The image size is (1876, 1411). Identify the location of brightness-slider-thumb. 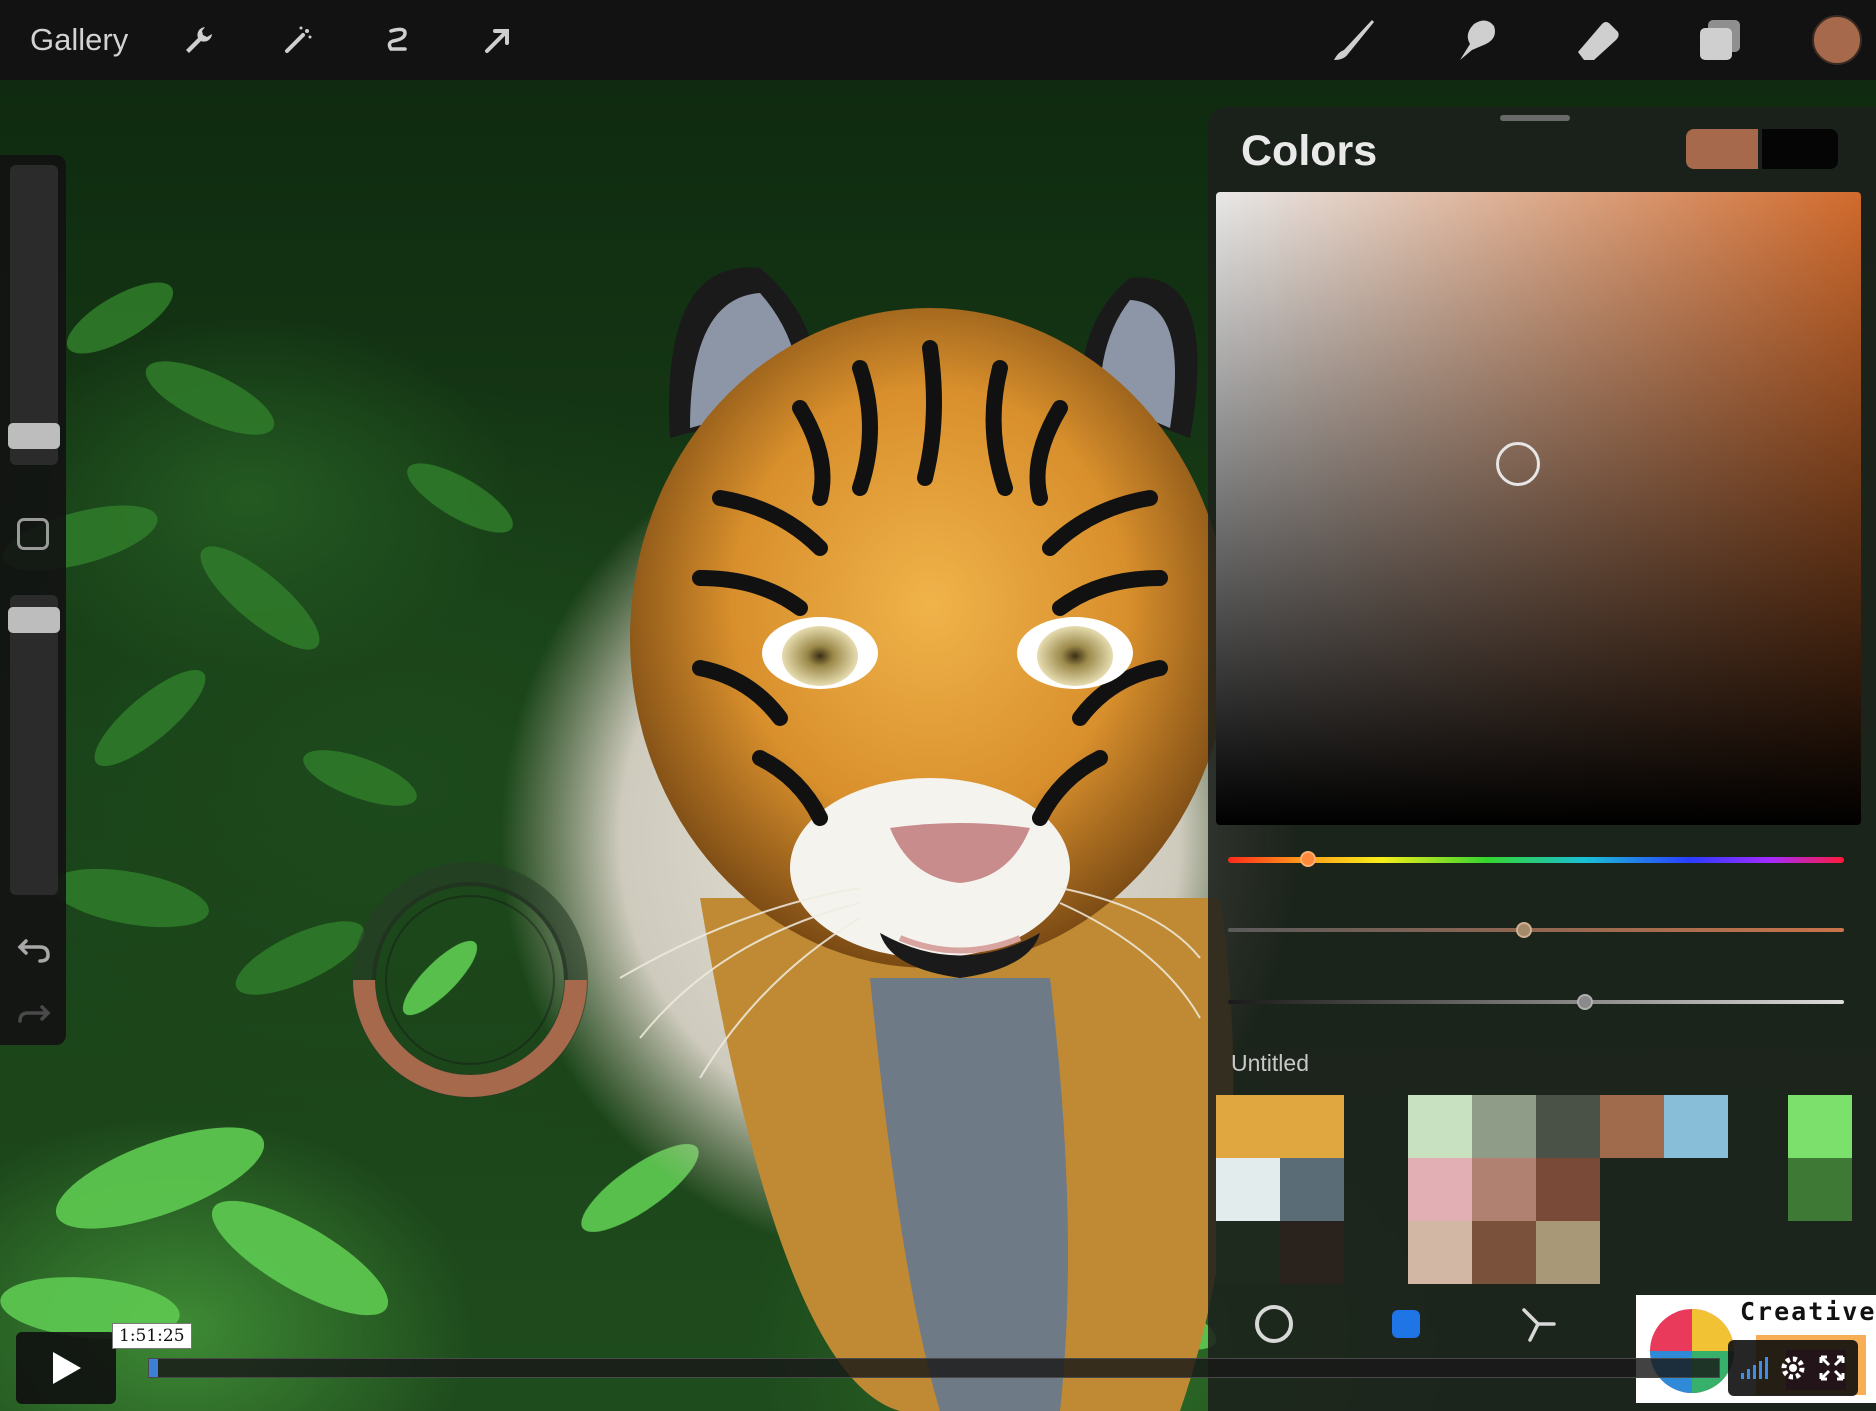
(1585, 1002).